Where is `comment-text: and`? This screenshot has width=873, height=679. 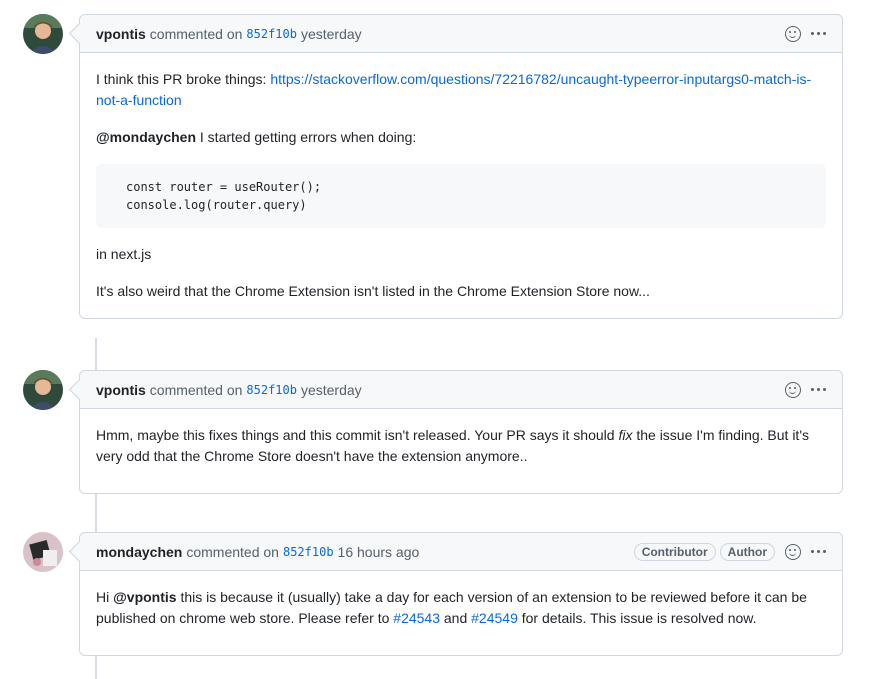 comment-text: and is located at coordinates (456, 618).